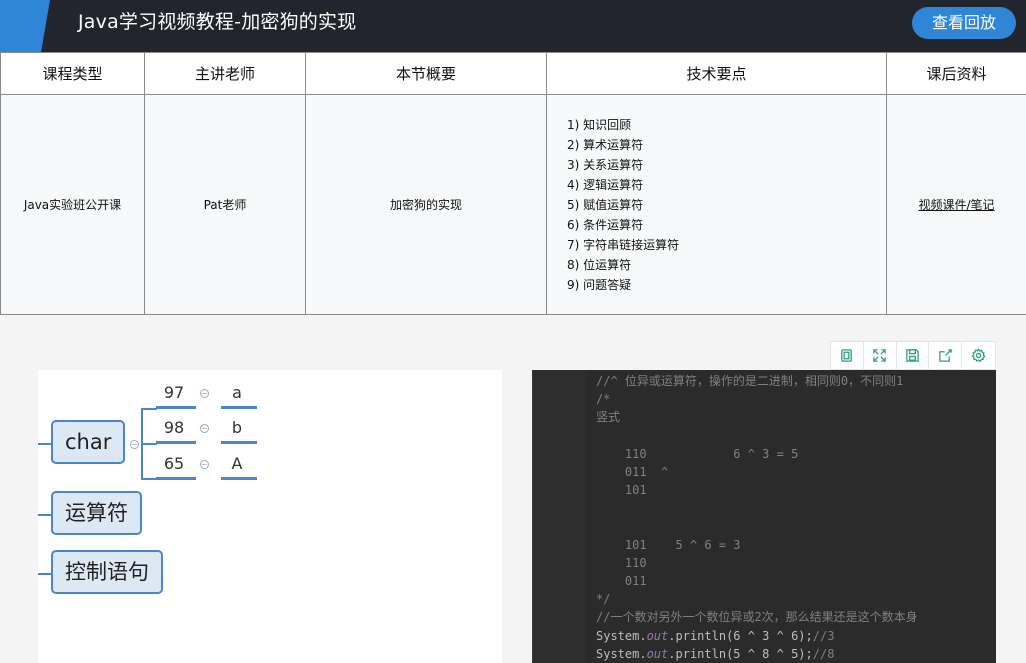 This screenshot has width=1026, height=663. What do you see at coordinates (605, 184) in the screenshot?
I see `list-item: 4) 逻辑运算符` at bounding box center [605, 184].